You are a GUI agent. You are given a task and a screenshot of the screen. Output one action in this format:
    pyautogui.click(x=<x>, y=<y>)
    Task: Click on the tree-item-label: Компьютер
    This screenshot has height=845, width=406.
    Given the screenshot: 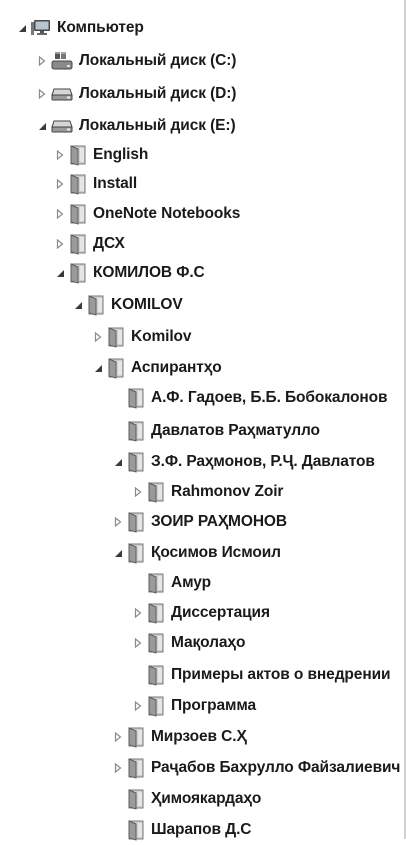 What is the action you would take?
    pyautogui.click(x=100, y=27)
    